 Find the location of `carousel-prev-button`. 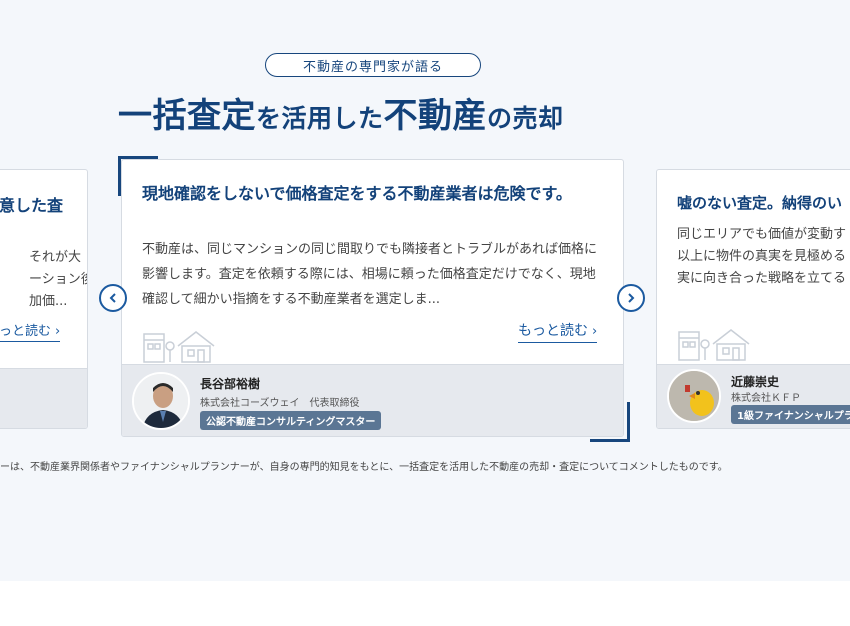

carousel-prev-button is located at coordinates (113, 298).